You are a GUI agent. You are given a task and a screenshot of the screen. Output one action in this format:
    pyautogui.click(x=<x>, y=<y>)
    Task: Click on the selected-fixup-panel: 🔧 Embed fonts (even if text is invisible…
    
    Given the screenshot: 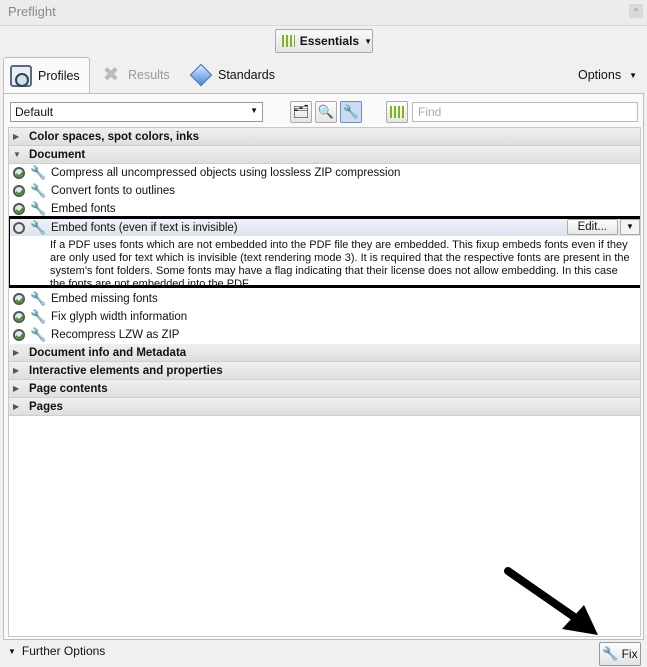 What is the action you would take?
    pyautogui.click(x=324, y=253)
    